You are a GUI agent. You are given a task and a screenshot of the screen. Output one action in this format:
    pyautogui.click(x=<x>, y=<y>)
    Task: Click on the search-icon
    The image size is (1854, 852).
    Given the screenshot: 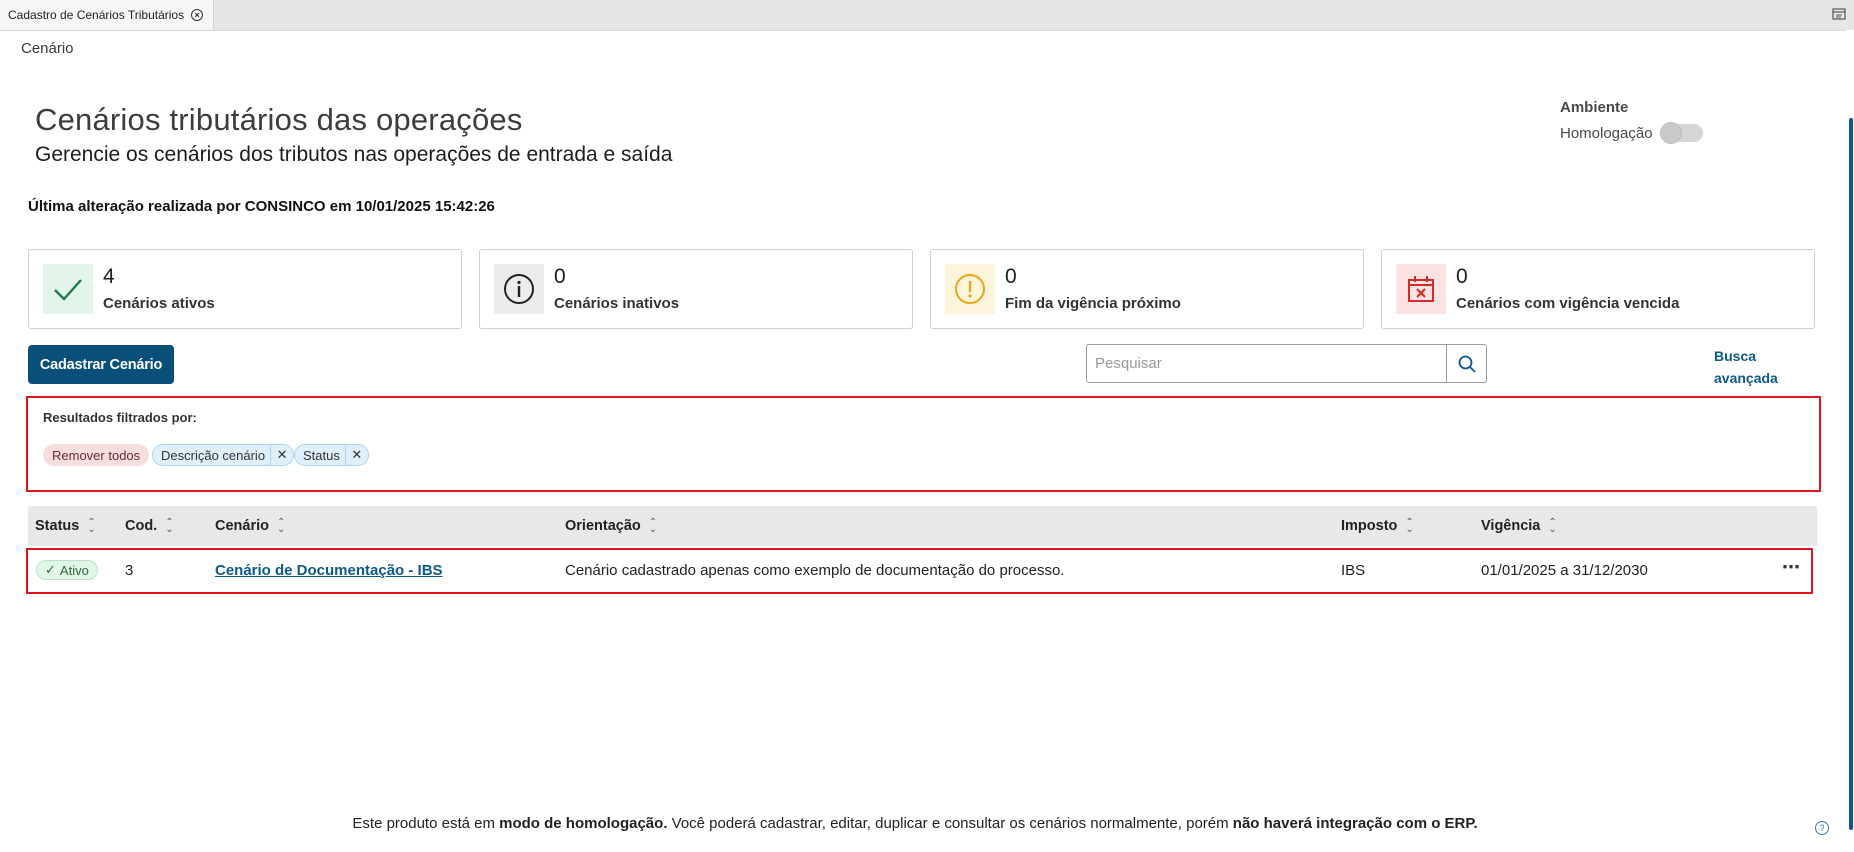 What is the action you would take?
    pyautogui.click(x=1467, y=364)
    